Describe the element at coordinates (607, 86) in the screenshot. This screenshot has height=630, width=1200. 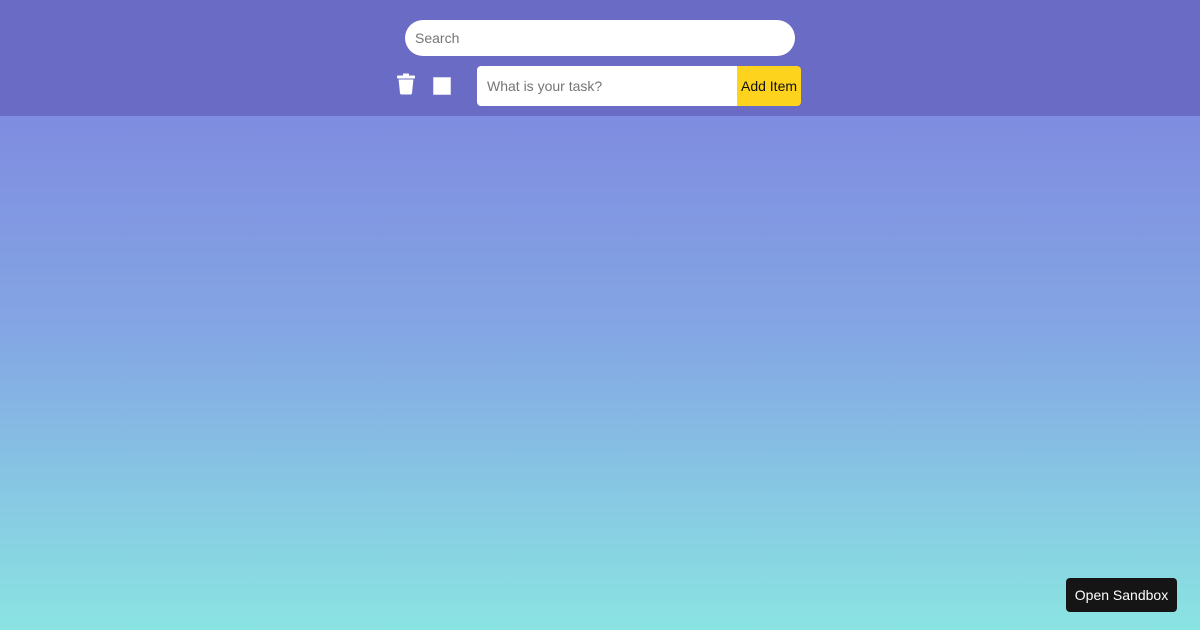
I see `task-input` at that location.